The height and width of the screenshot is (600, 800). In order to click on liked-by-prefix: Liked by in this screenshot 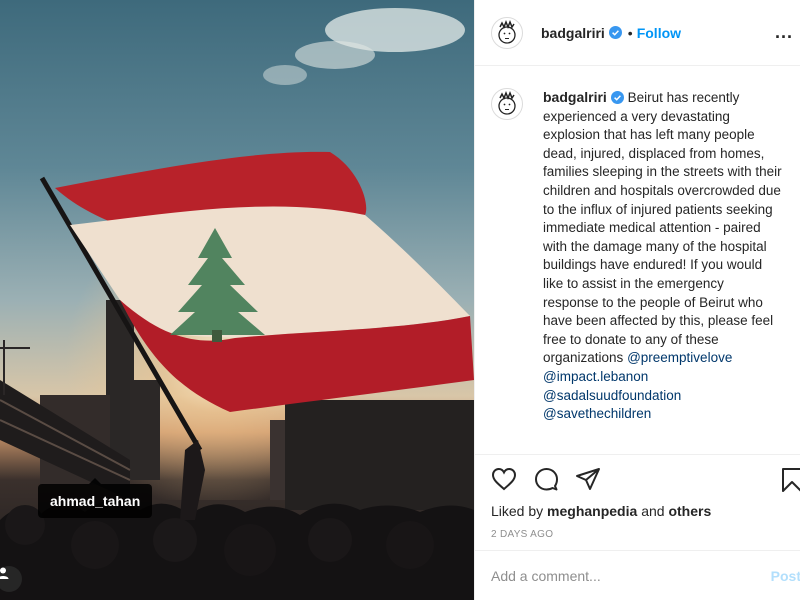, I will do `click(517, 511)`.